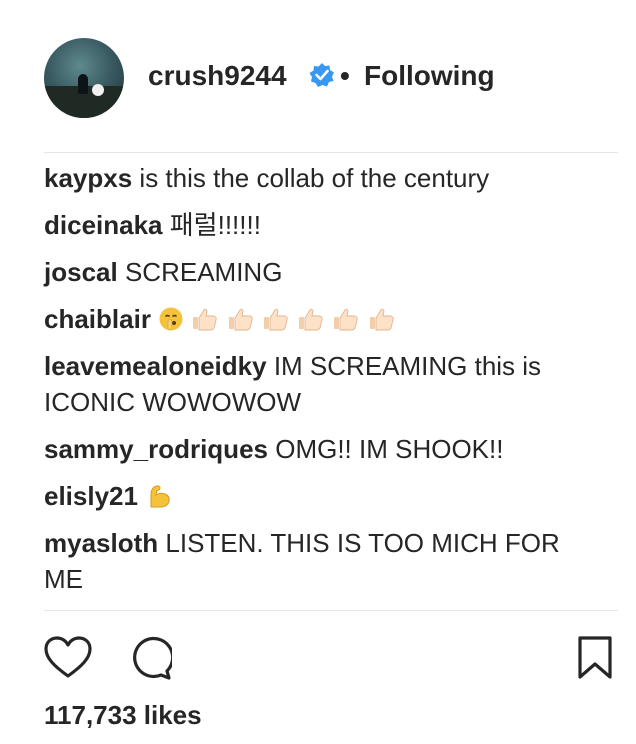 The image size is (636, 744). What do you see at coordinates (68, 658) in the screenshot?
I see `heart-icon` at bounding box center [68, 658].